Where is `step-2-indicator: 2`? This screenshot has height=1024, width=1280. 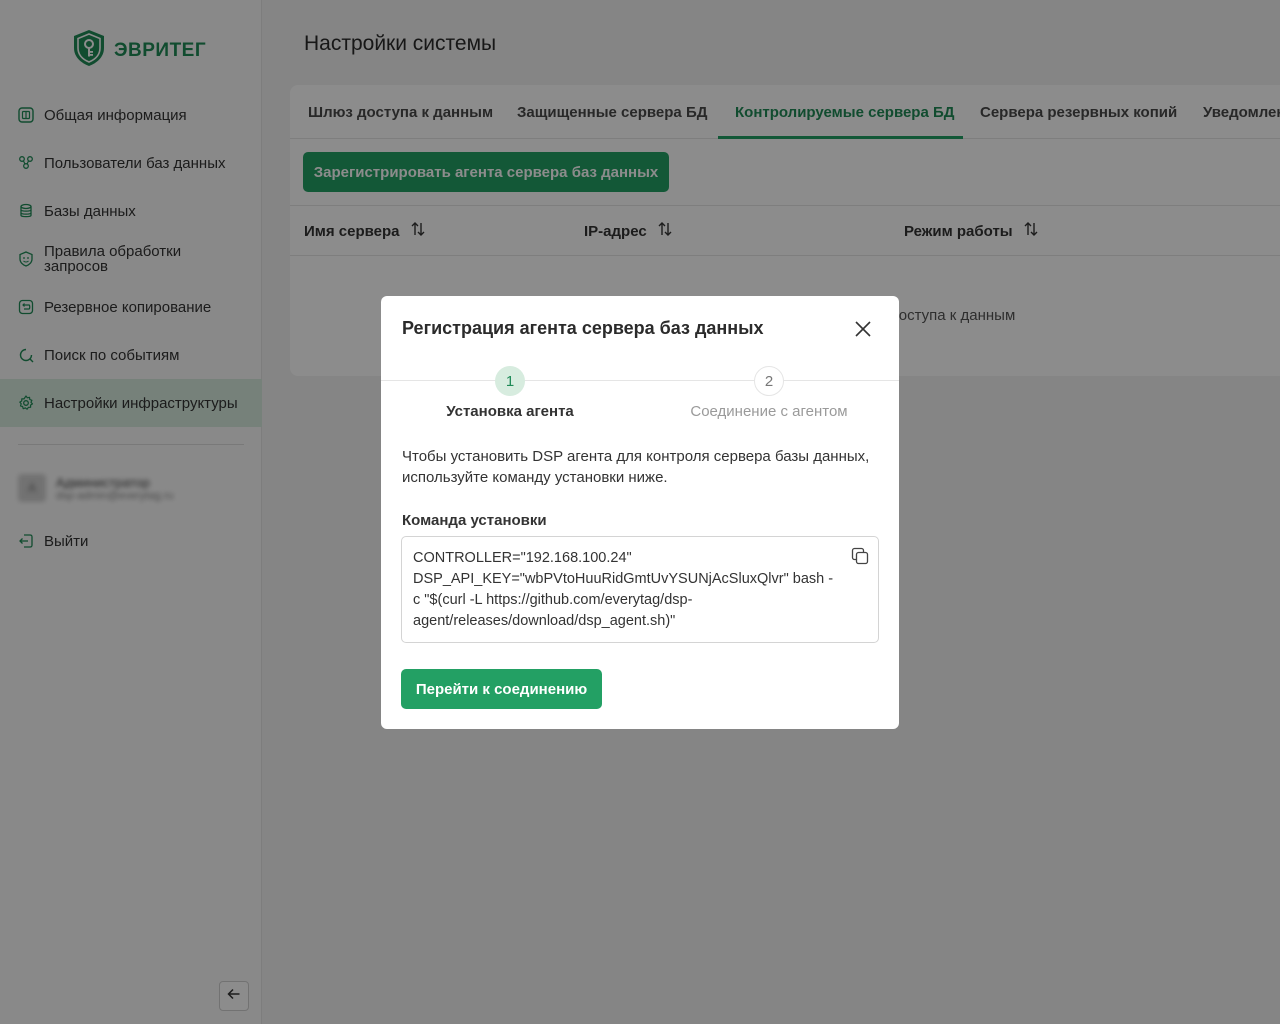 step-2-indicator: 2 is located at coordinates (769, 381).